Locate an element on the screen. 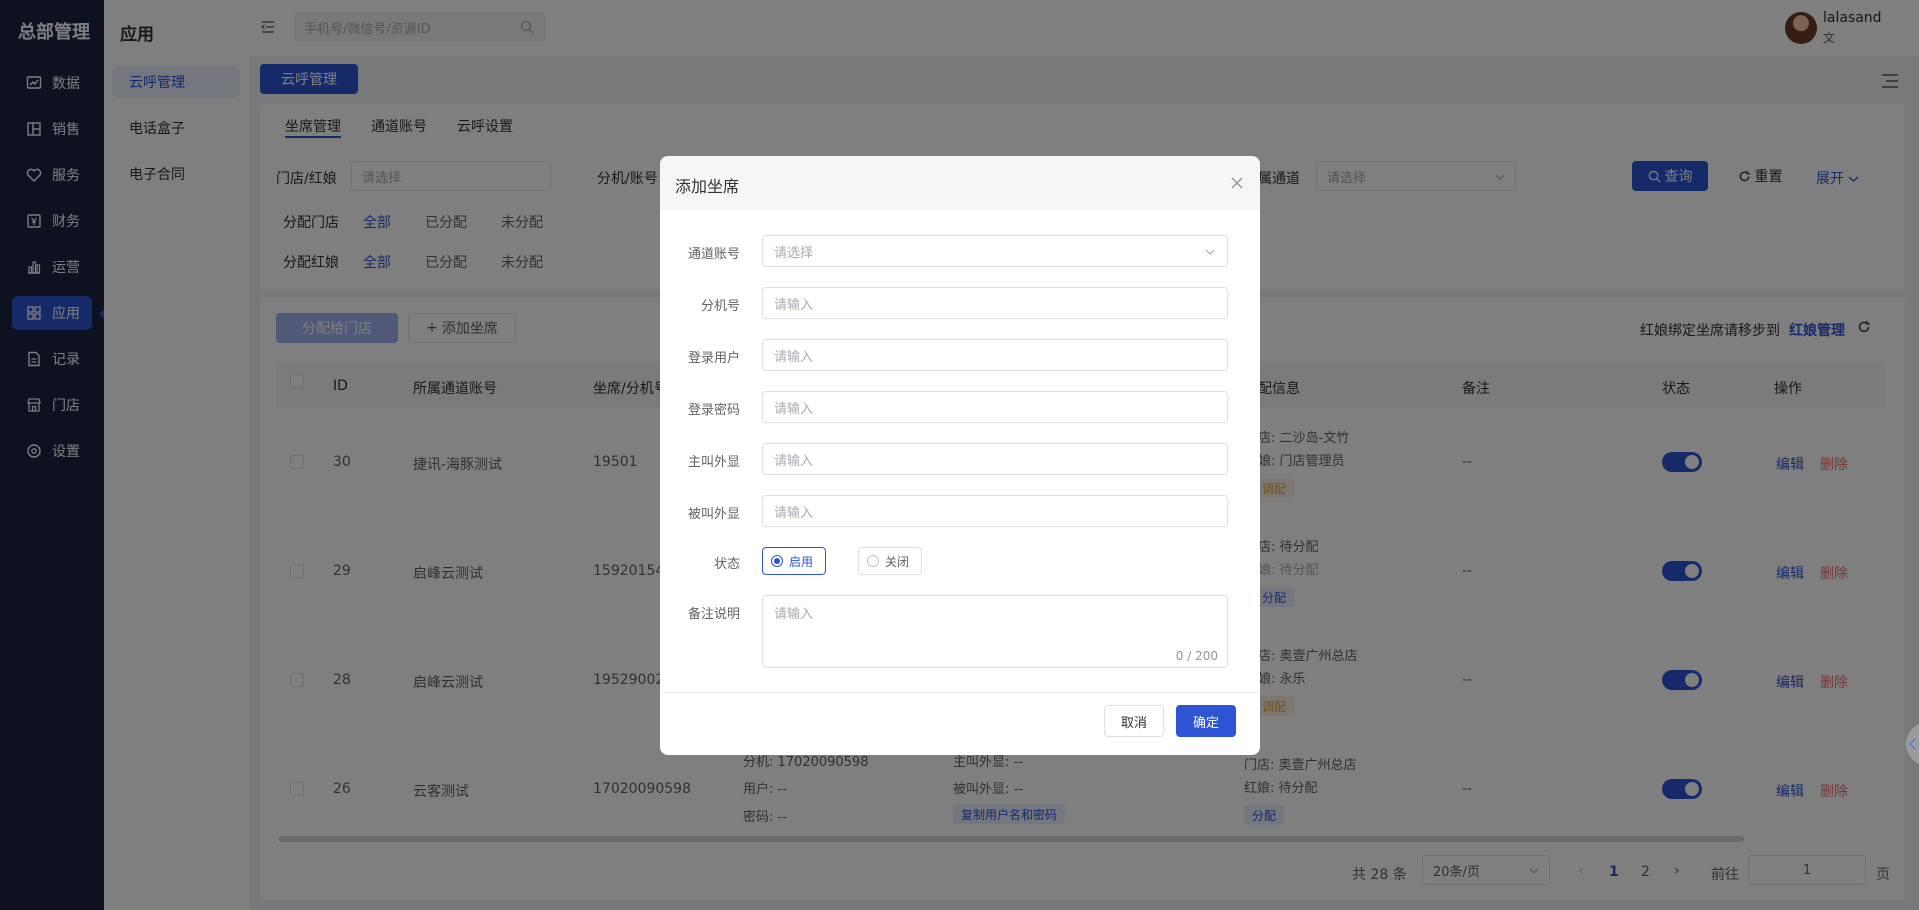  login-user-input: 请输入 is located at coordinates (995, 355).